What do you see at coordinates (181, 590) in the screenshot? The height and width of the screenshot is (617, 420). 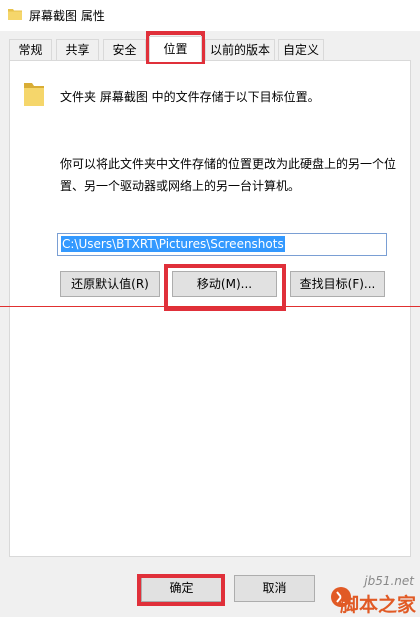 I see `highlight-ok-button` at bounding box center [181, 590].